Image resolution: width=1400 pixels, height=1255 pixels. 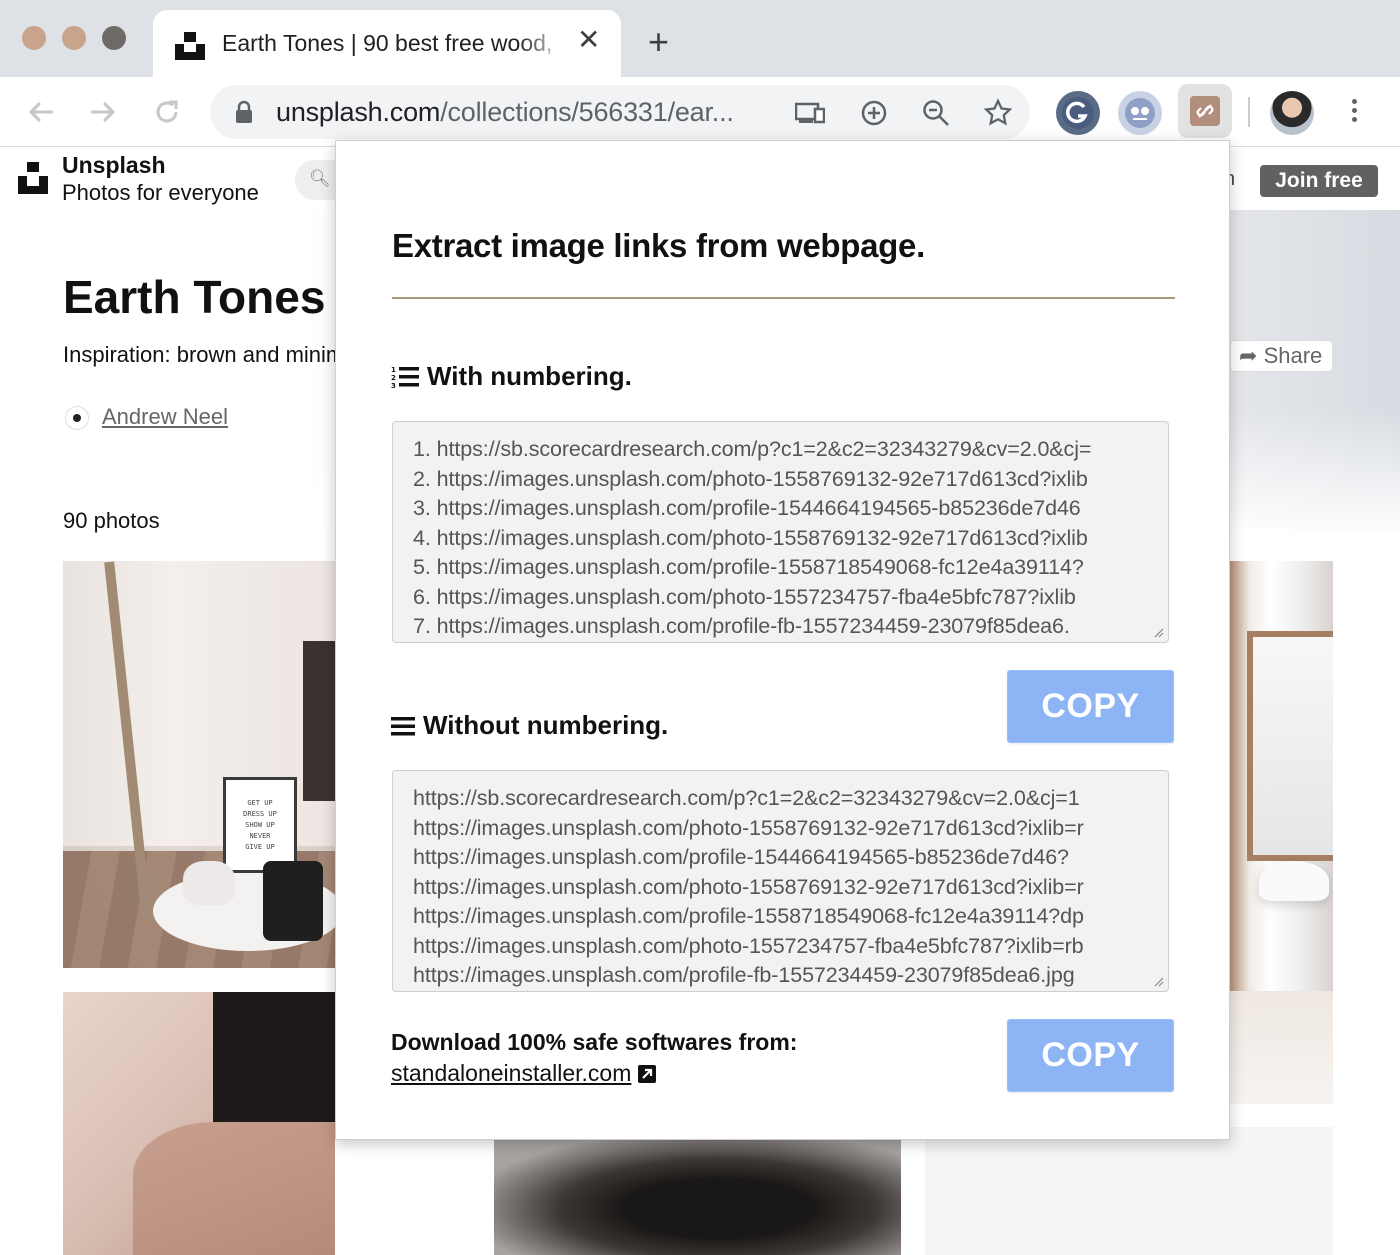 What do you see at coordinates (1090, 1055) in the screenshot?
I see `copy-plain-button: COPY` at bounding box center [1090, 1055].